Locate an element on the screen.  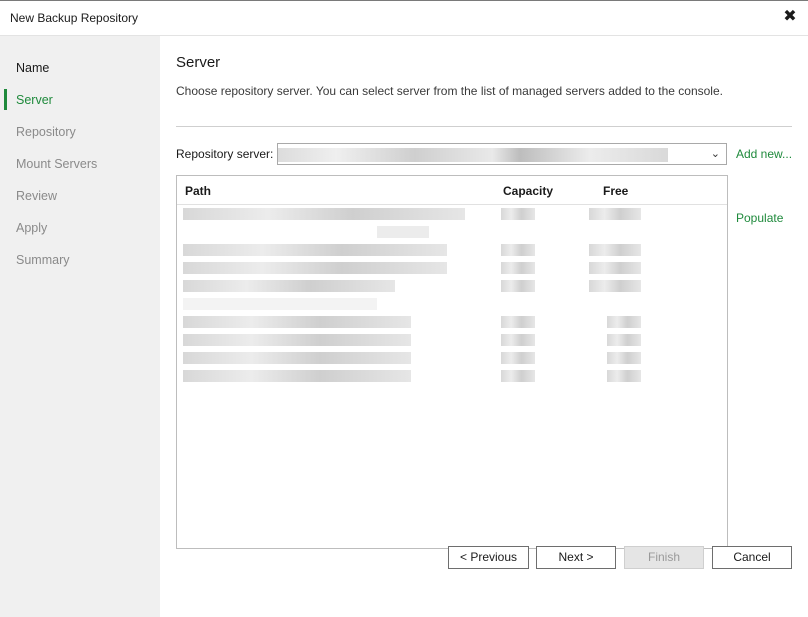
table-header: Path Capacity Free is located at coordinates (452, 190).